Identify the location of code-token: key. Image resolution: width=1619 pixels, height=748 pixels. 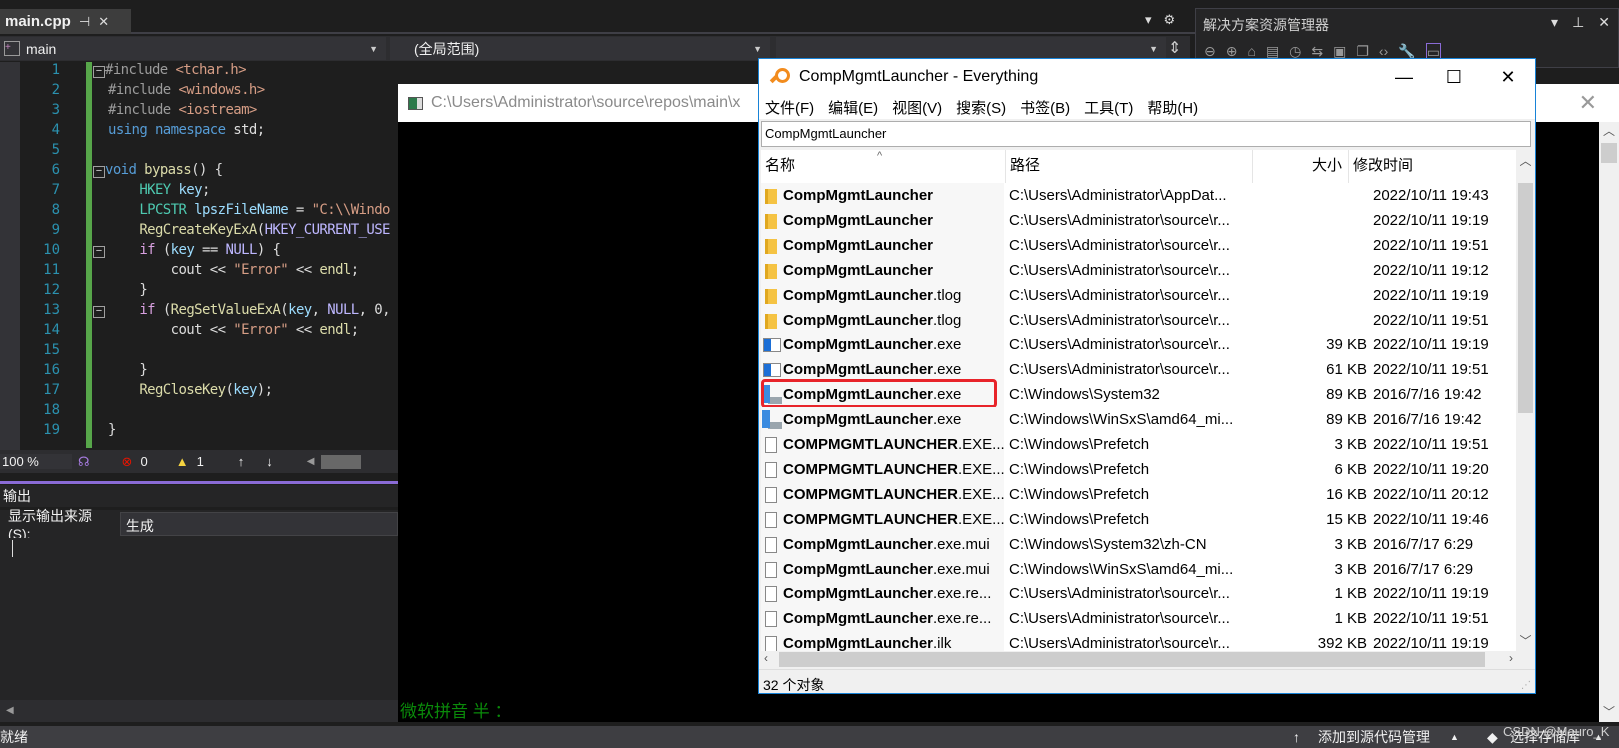
(182, 250).